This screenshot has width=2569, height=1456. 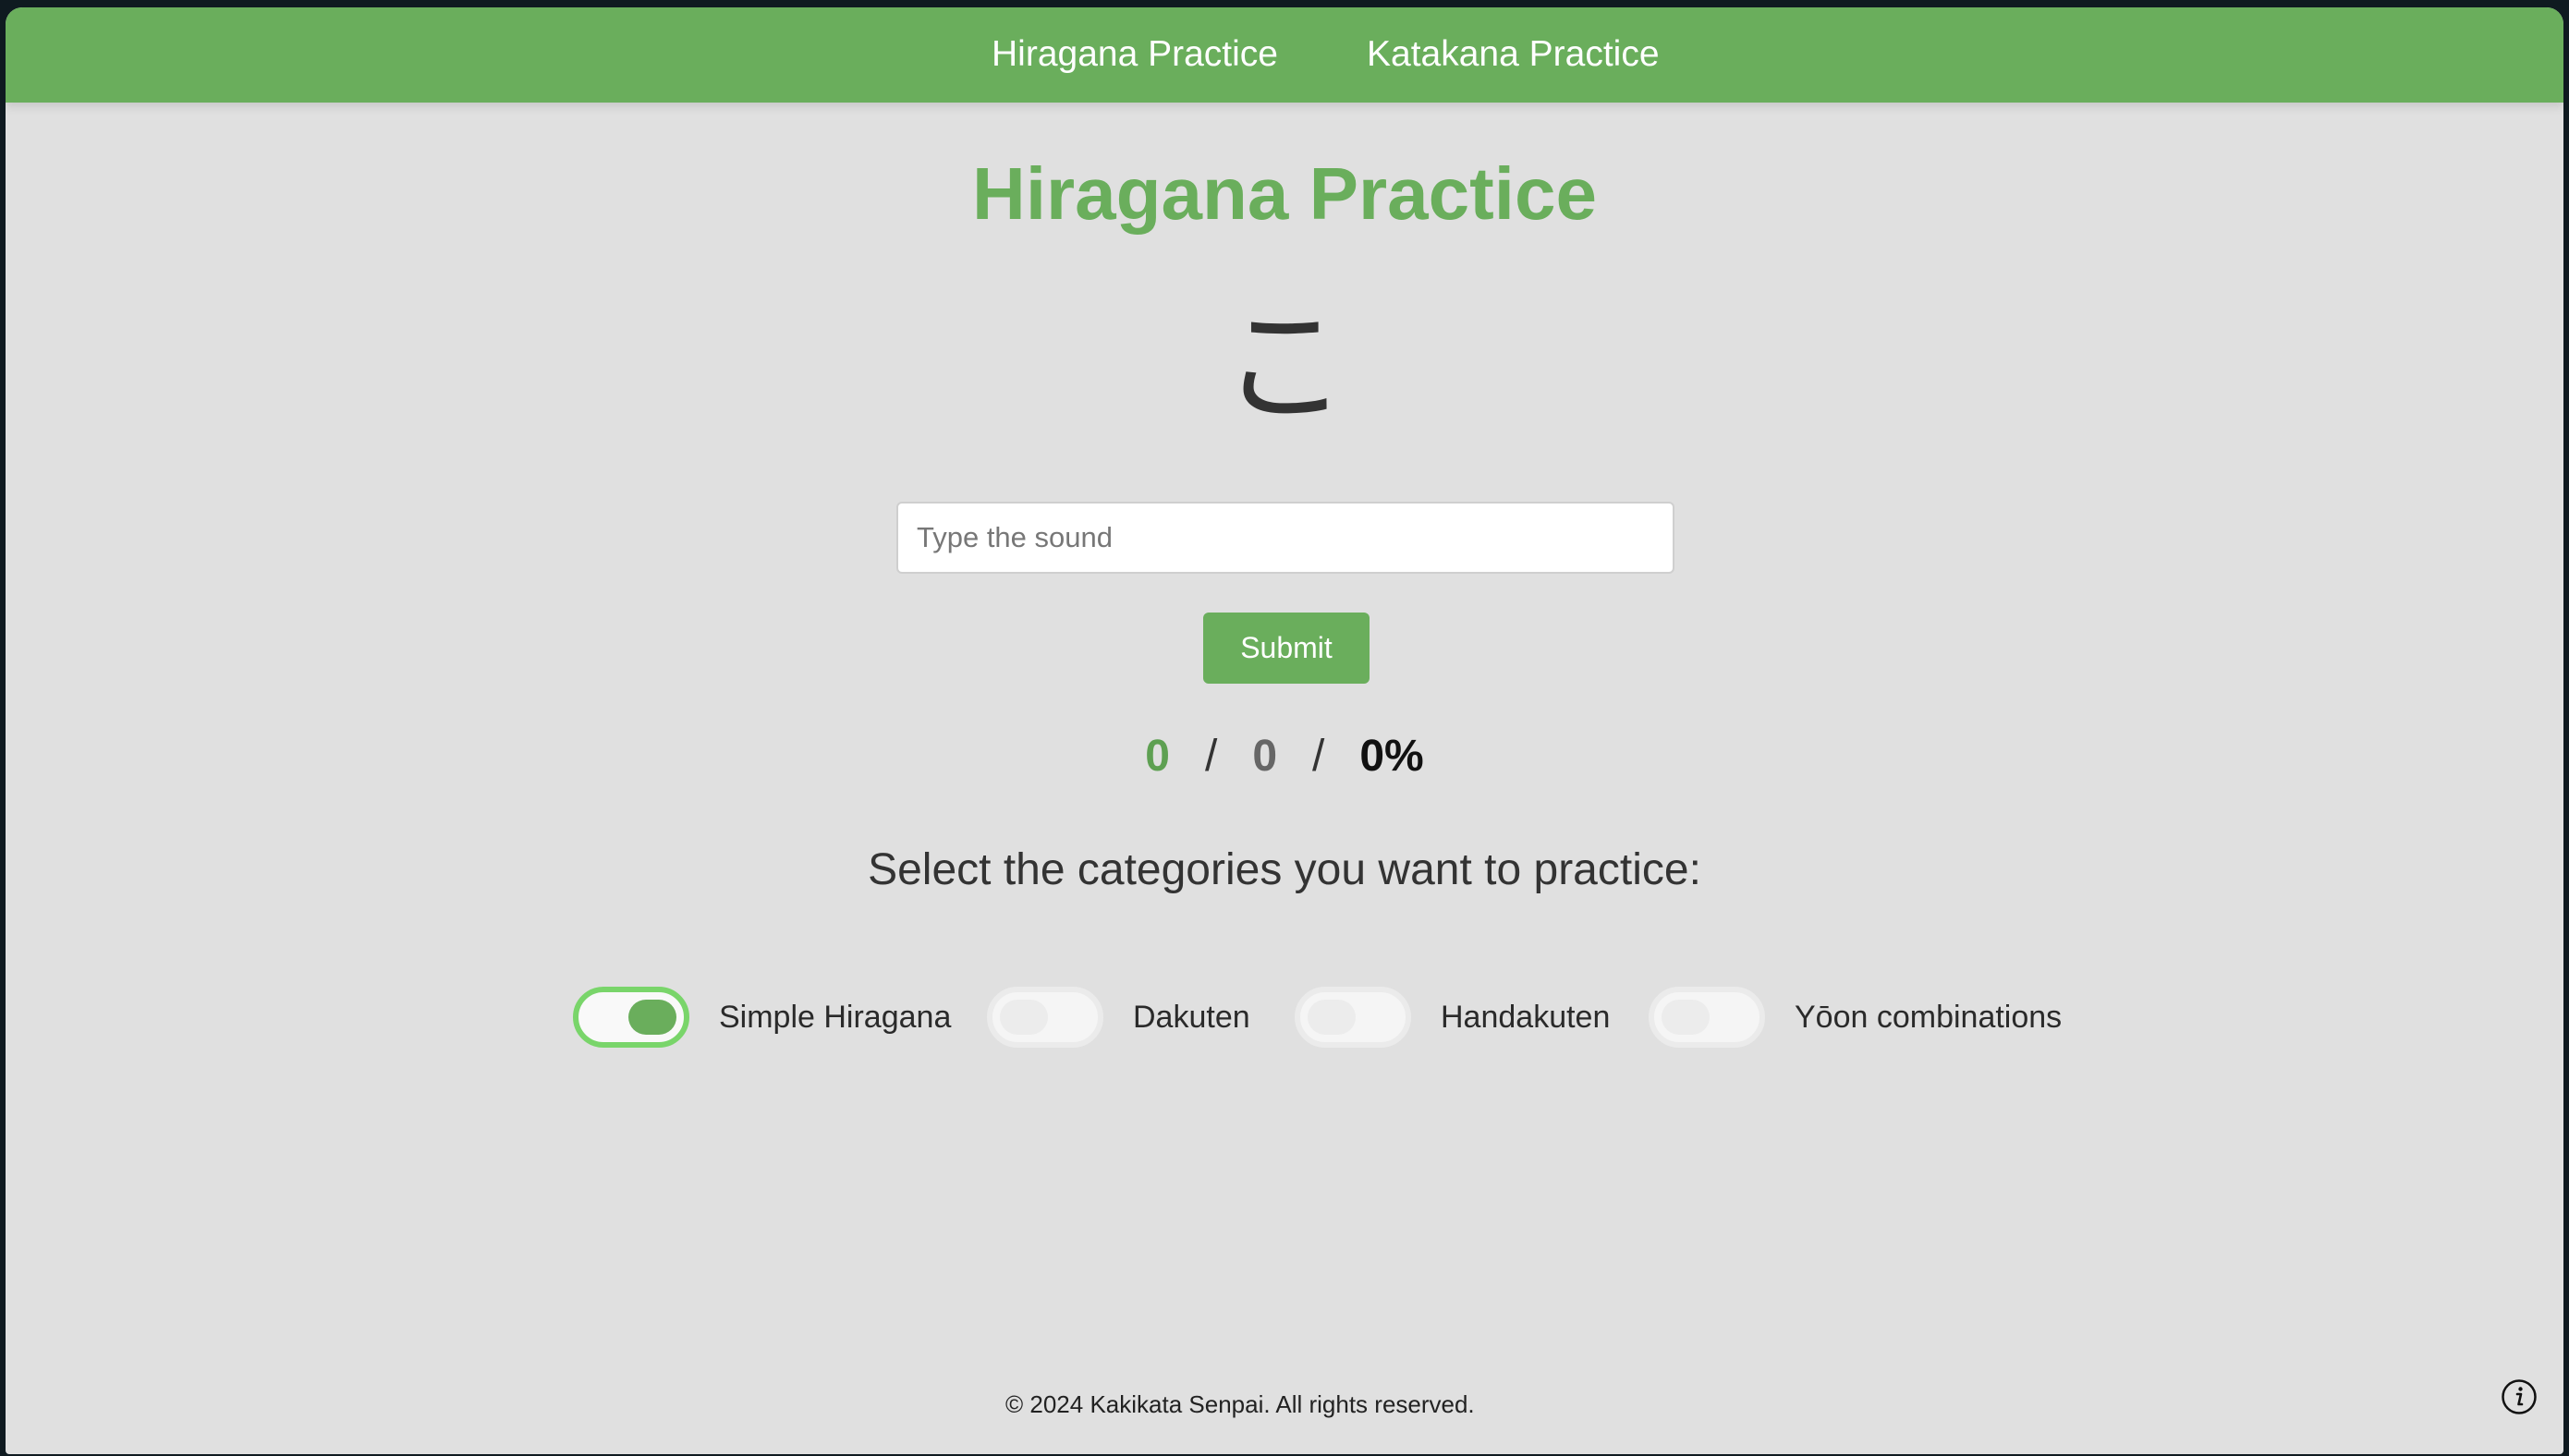 What do you see at coordinates (1929, 1017) in the screenshot?
I see `category-label: Yōon combinations` at bounding box center [1929, 1017].